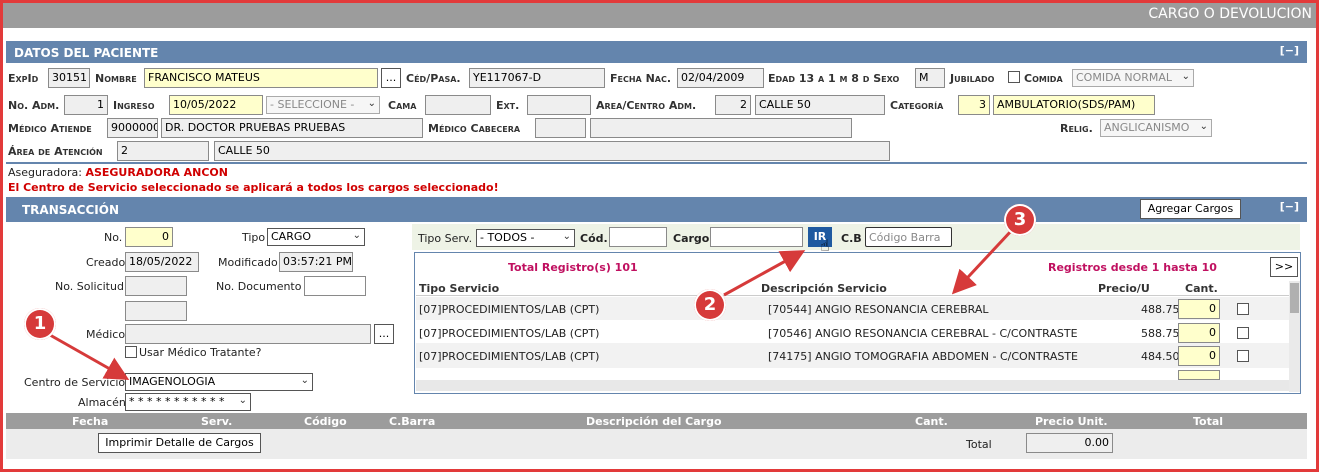  What do you see at coordinates (710, 305) in the screenshot?
I see `marker-2: 2` at bounding box center [710, 305].